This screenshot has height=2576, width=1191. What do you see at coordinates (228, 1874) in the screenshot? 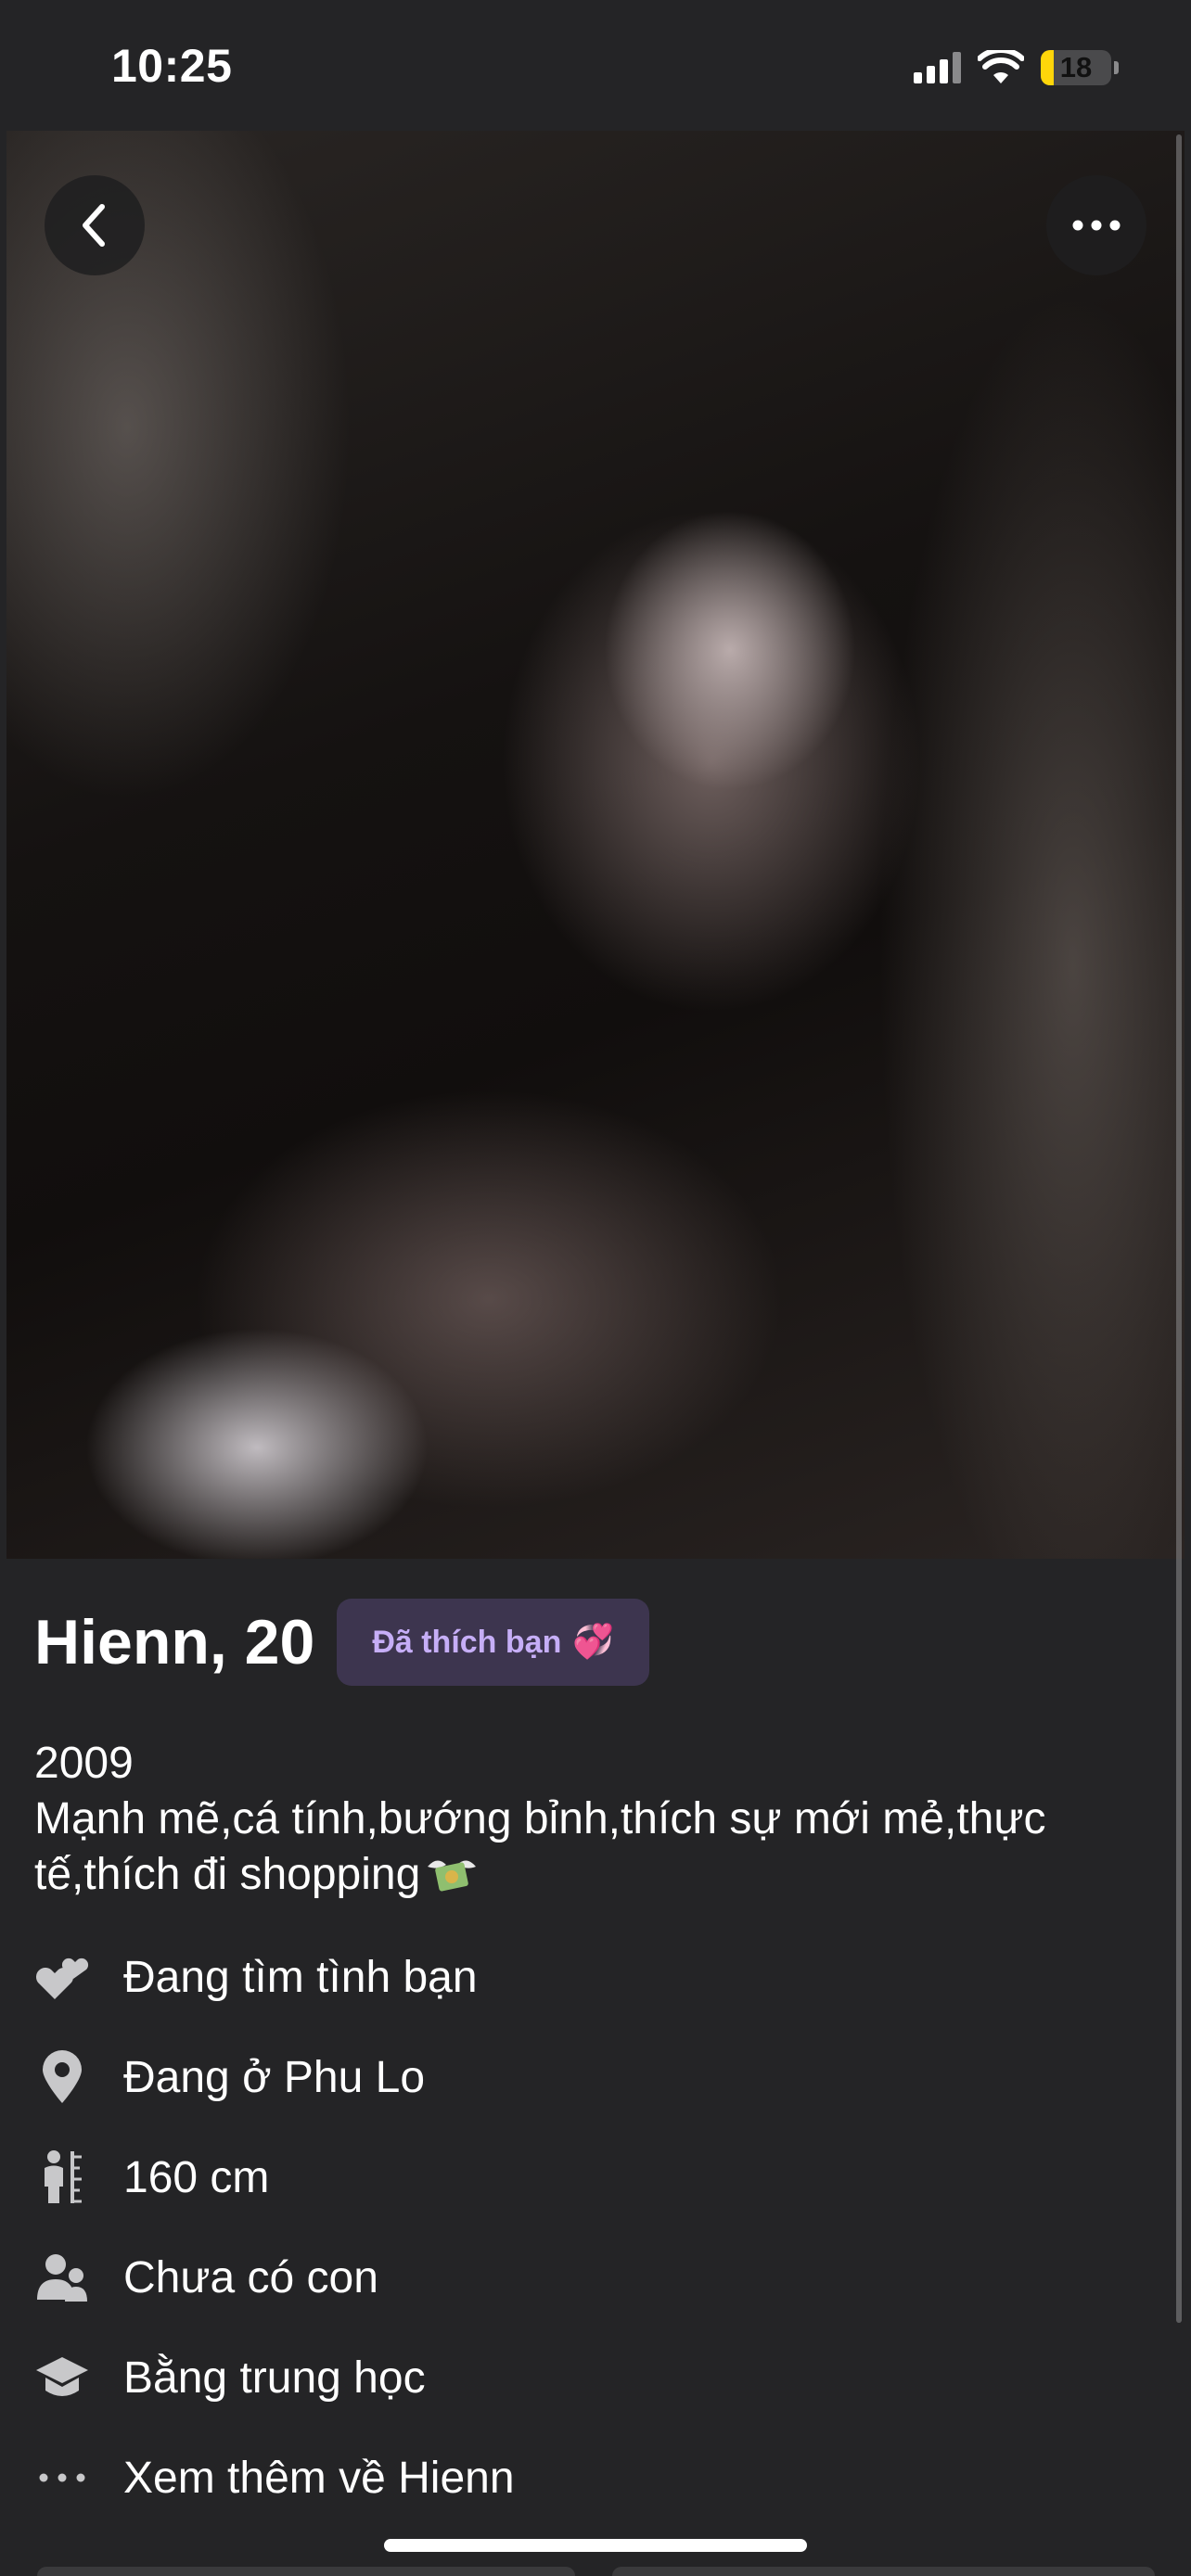
I see `bio-text: tế,thích đi shopping` at bounding box center [228, 1874].